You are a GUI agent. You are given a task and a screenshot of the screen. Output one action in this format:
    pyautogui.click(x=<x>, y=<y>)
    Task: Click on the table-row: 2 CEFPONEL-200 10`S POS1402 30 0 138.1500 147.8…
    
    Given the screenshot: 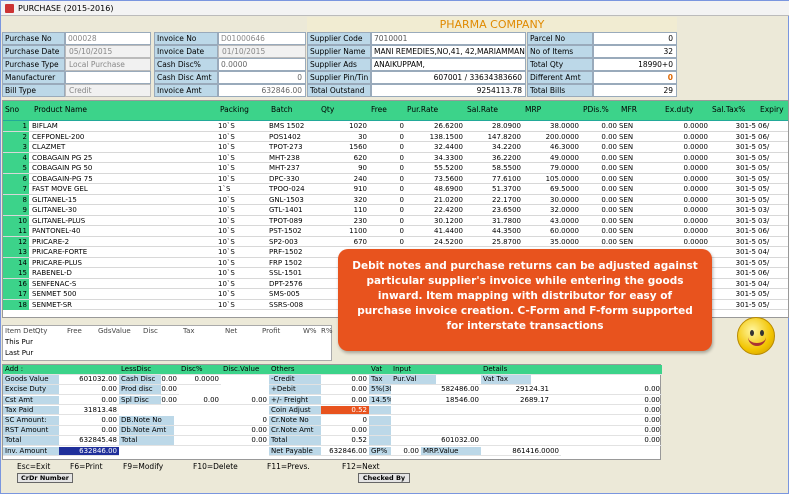 What is the action you would take?
    pyautogui.click(x=395, y=136)
    